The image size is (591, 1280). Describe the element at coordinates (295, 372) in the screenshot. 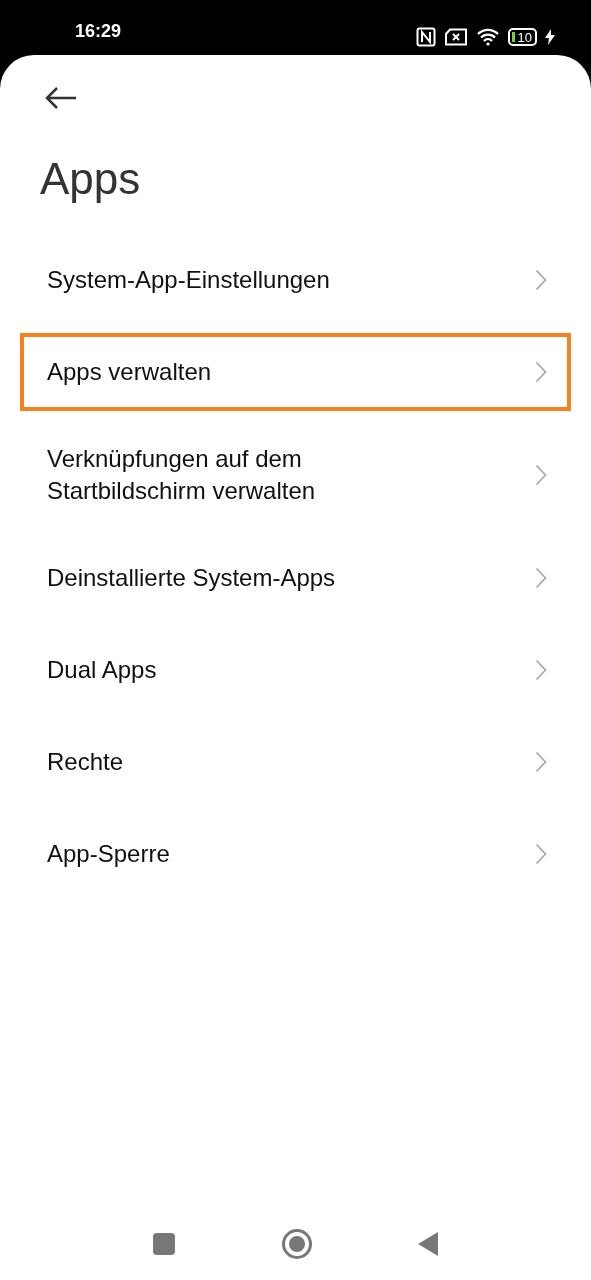

I see `settings-item: Apps verwalten` at that location.